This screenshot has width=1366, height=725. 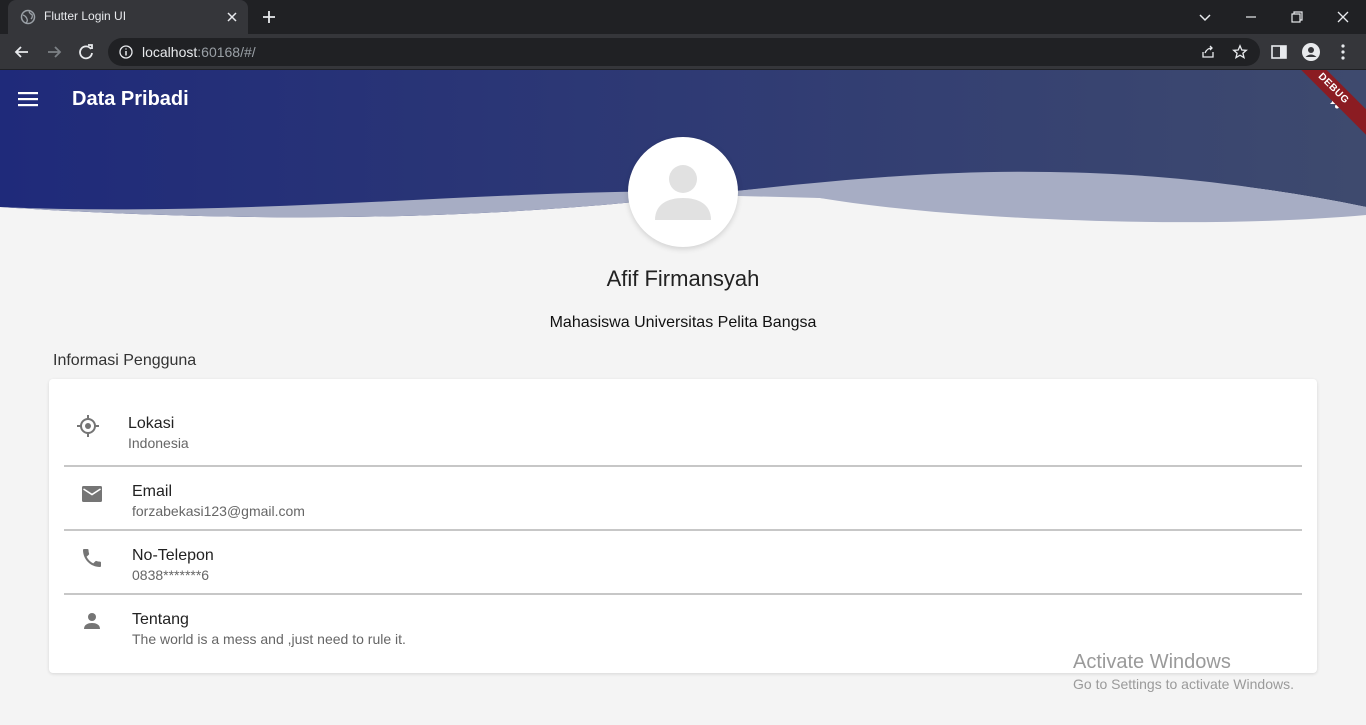 I want to click on back-icon, so click(x=22, y=52).